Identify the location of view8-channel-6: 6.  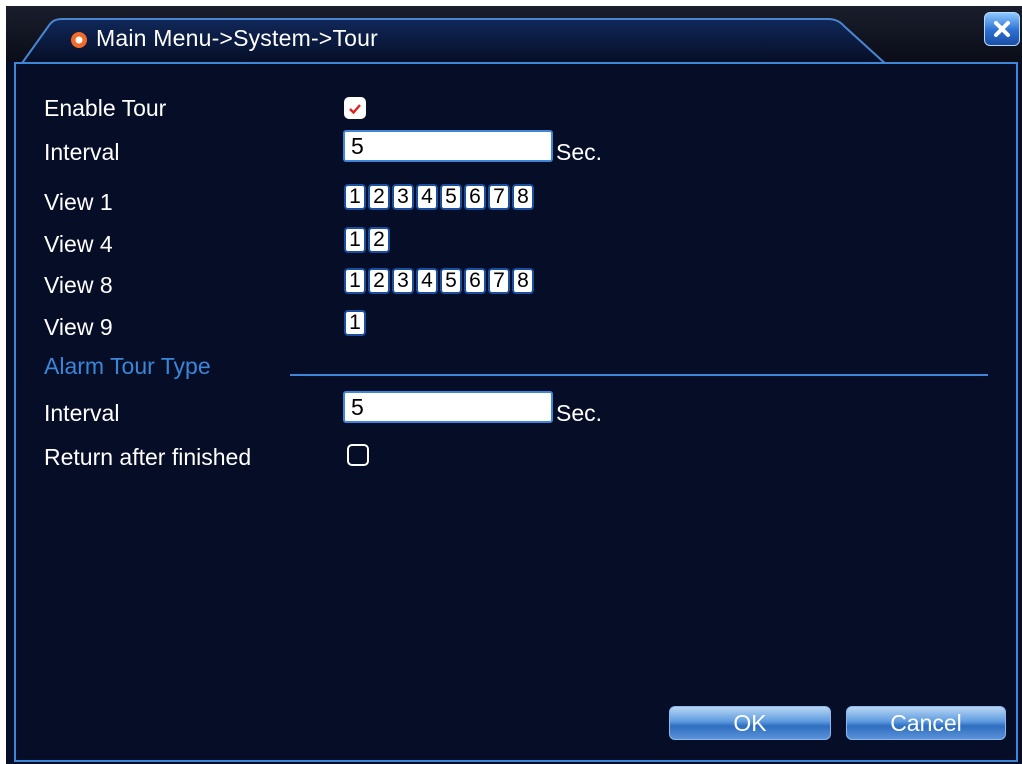
(475, 281).